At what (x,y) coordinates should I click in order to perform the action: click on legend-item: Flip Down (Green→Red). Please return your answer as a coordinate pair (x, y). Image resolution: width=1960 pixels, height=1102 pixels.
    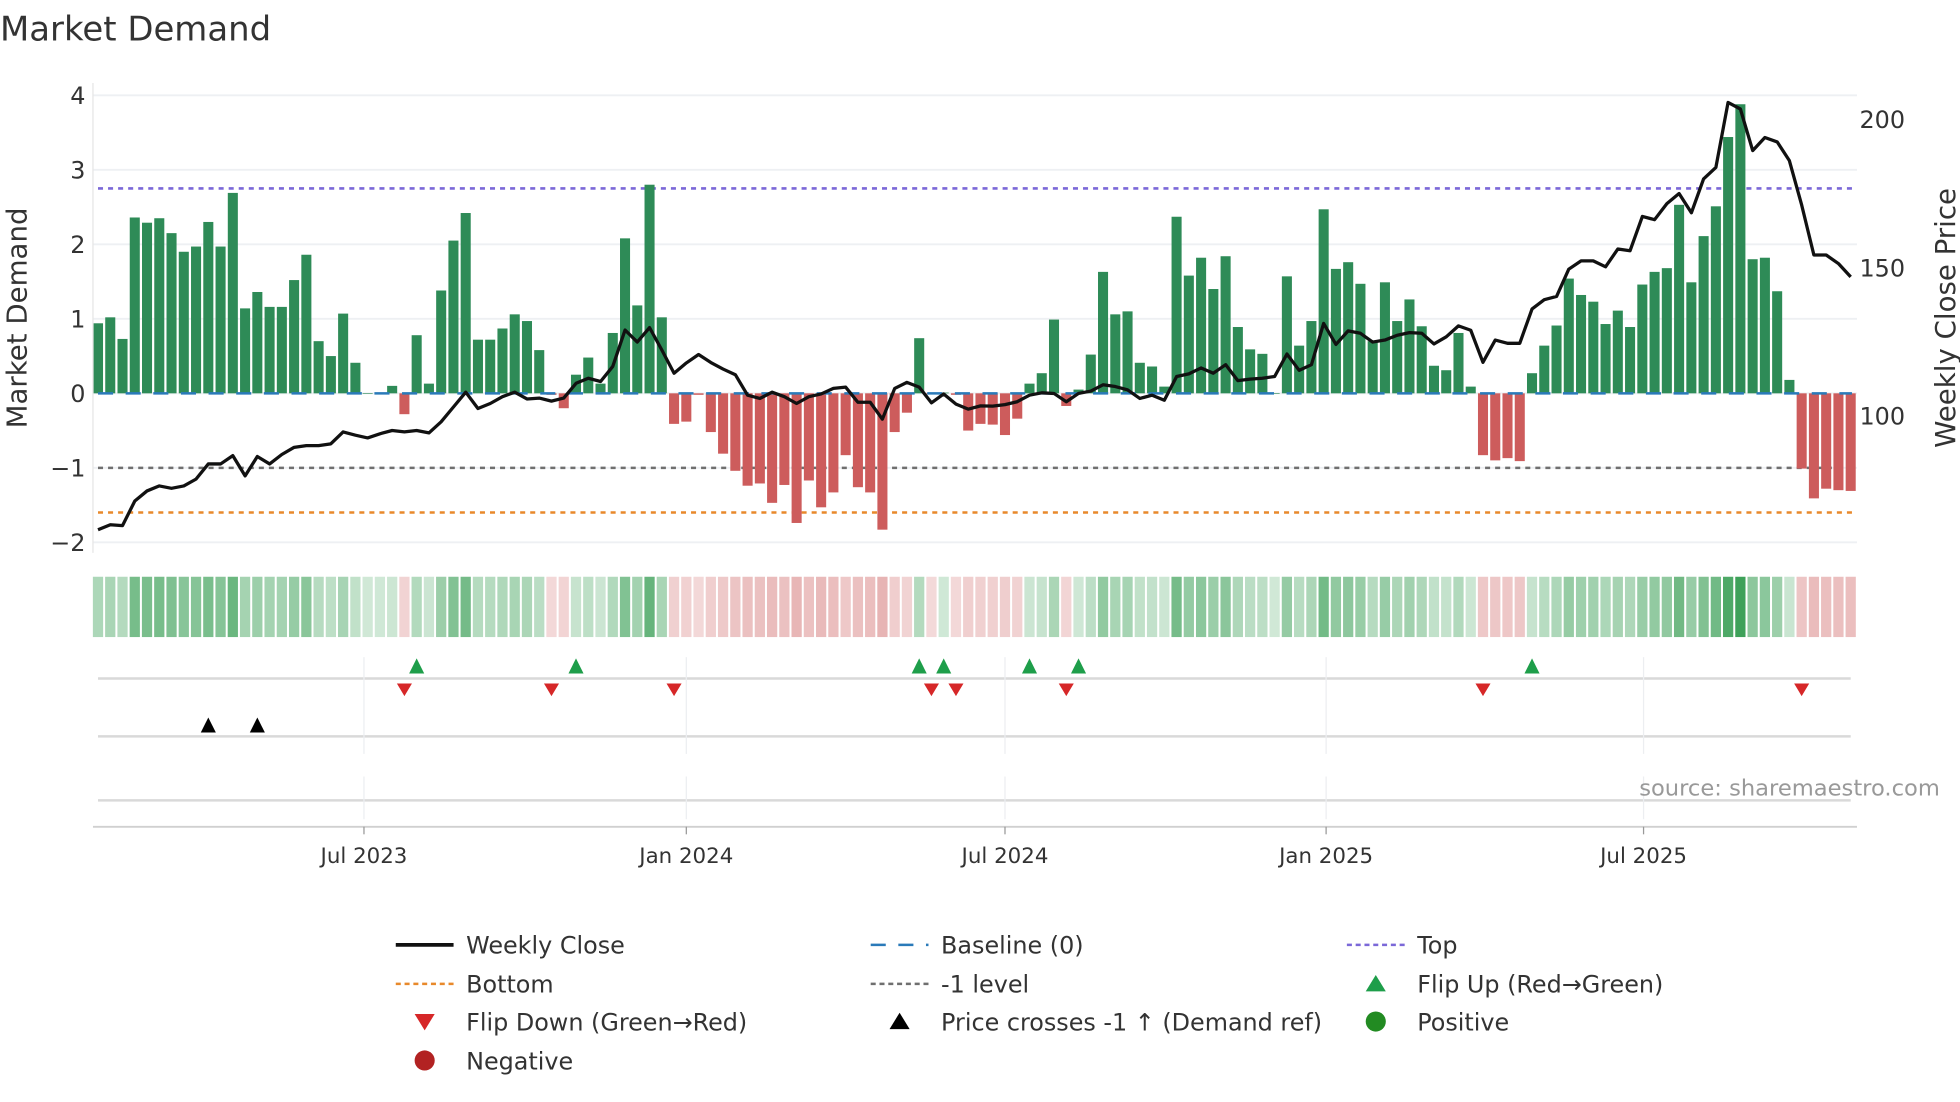
    Looking at the image, I should click on (580, 1022).